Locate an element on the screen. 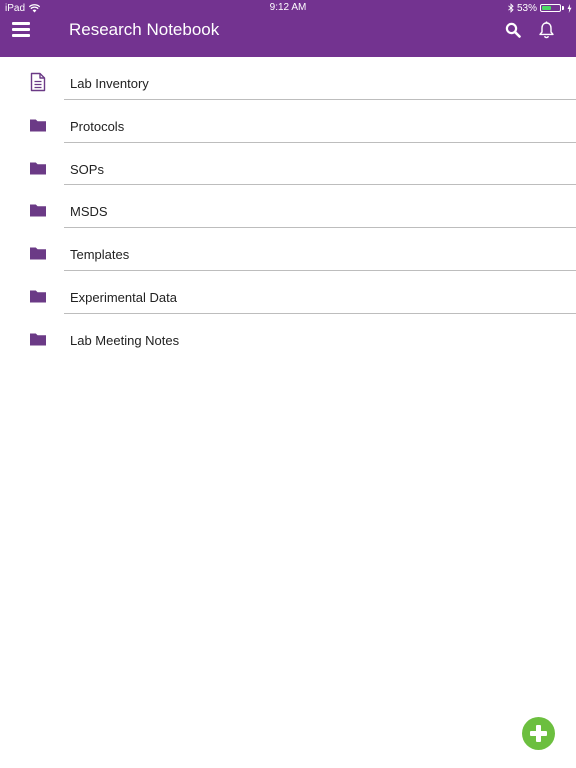  notifications-button is located at coordinates (546, 30).